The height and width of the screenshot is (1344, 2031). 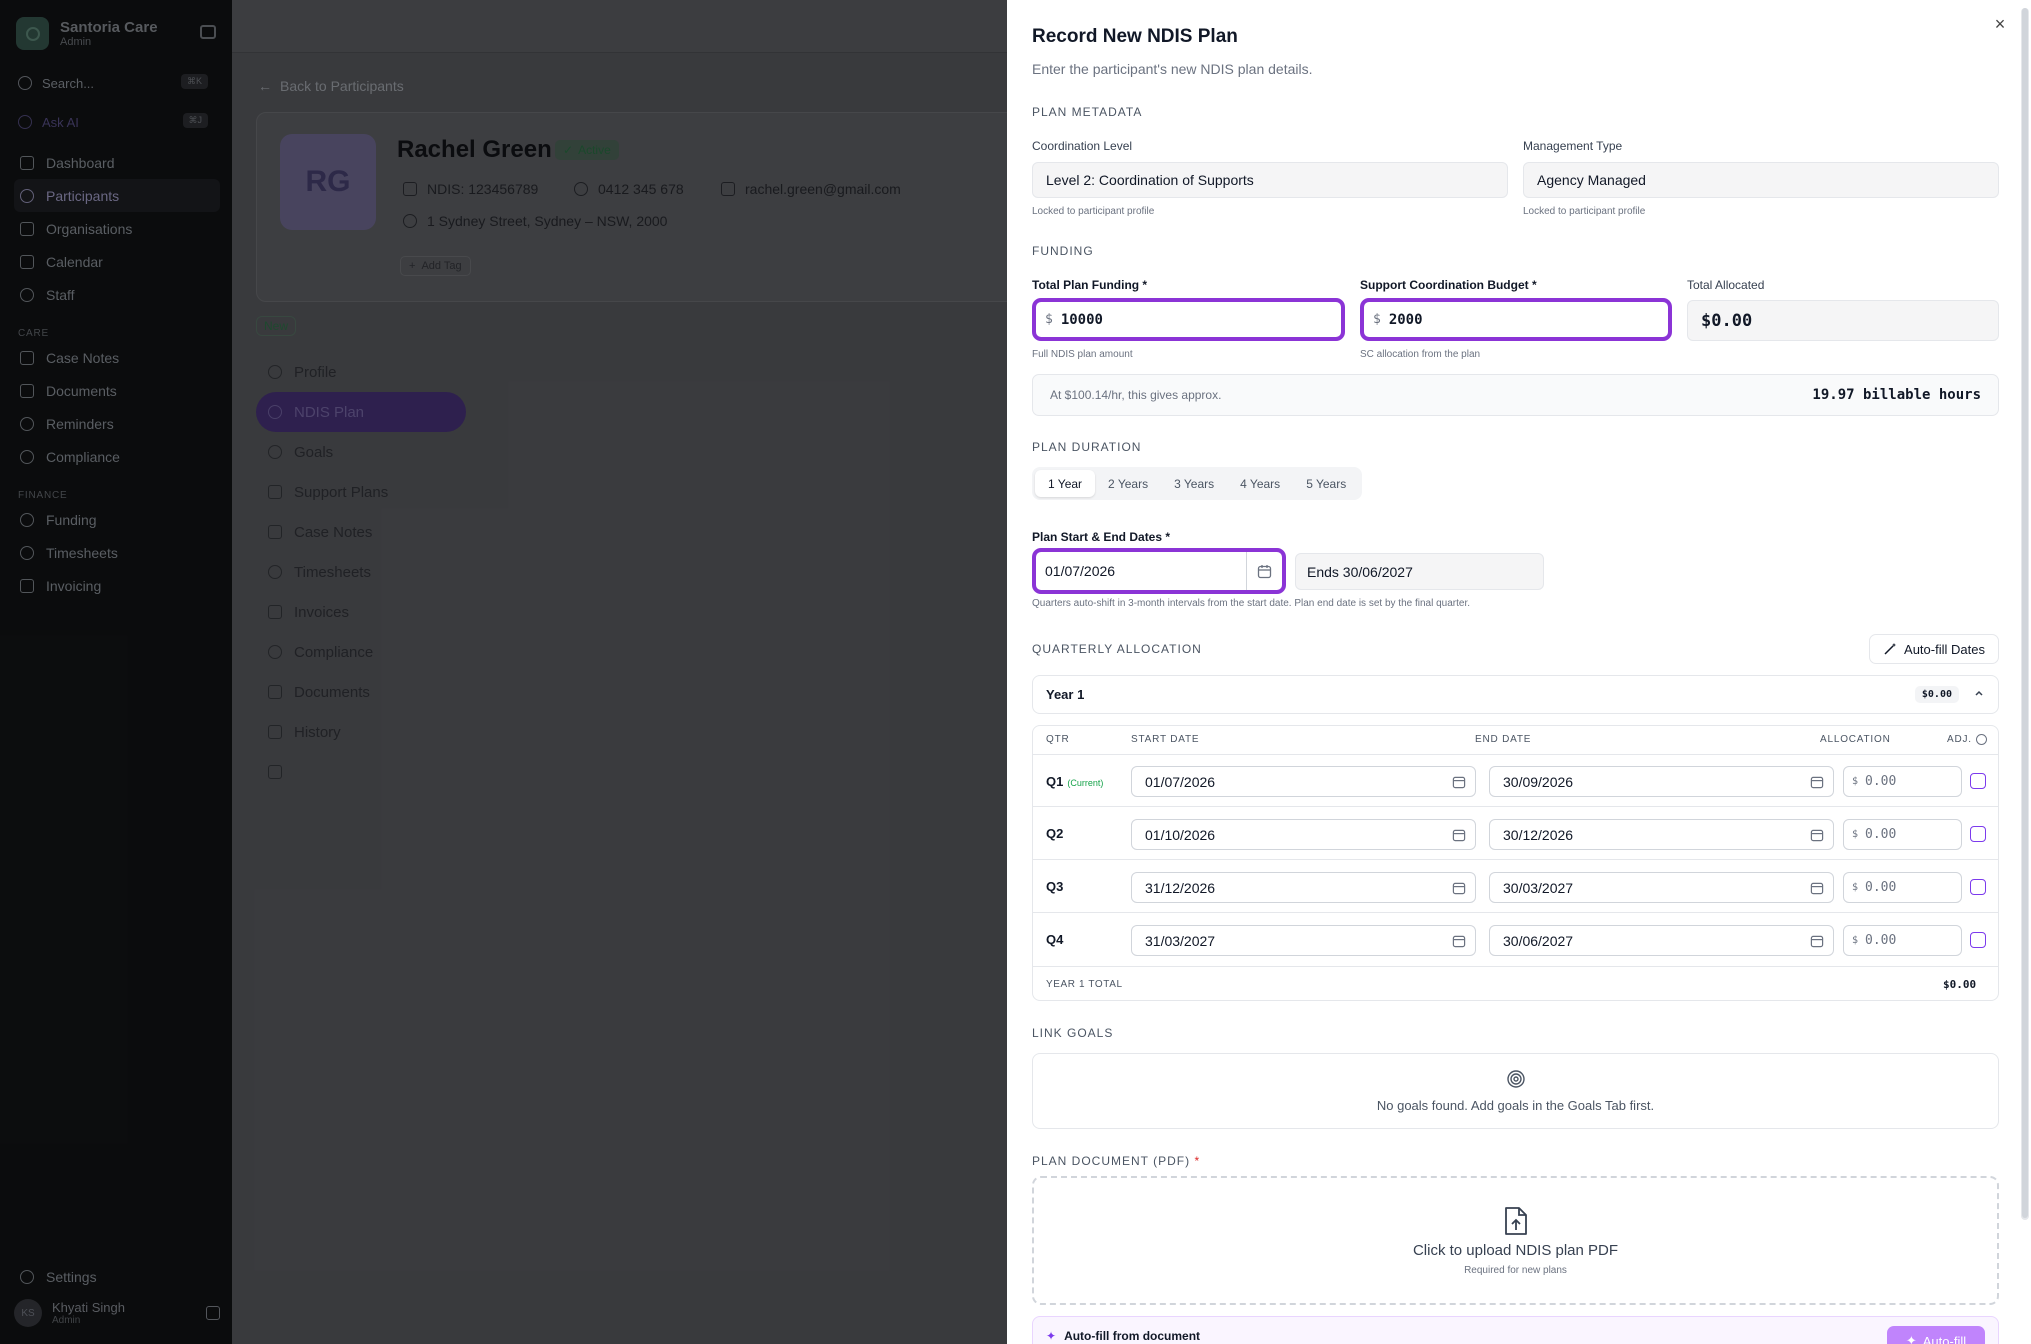 I want to click on q3-start-date-value: 31/12/2026, so click(x=1180, y=887).